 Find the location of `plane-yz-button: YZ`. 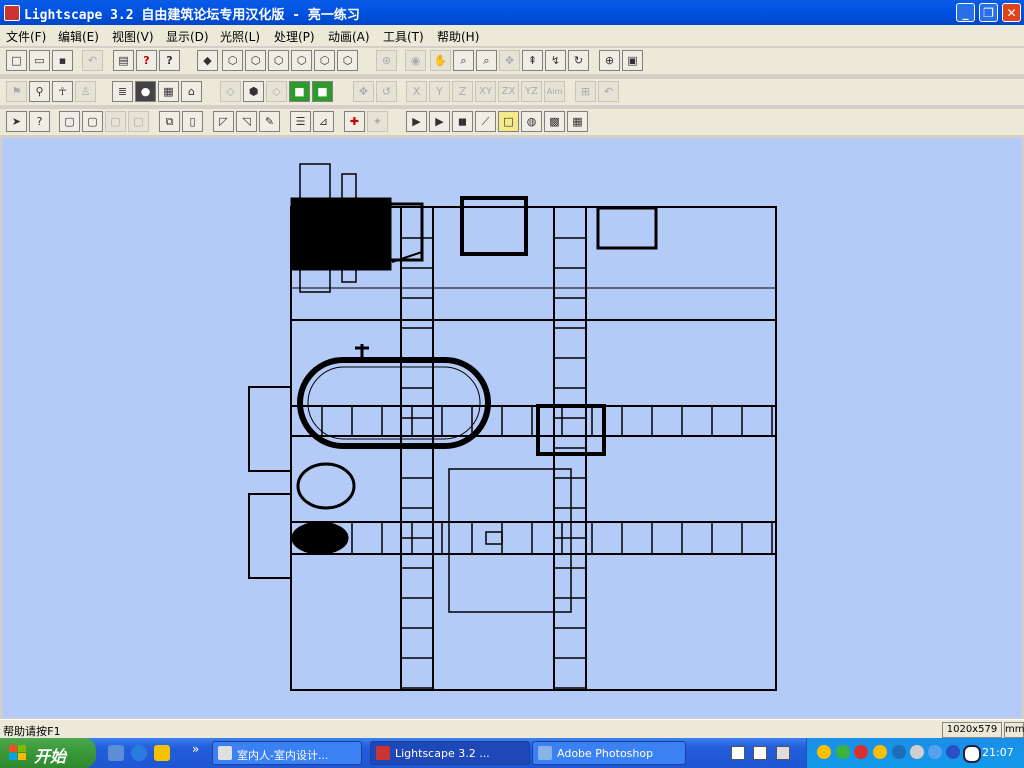

plane-yz-button: YZ is located at coordinates (531, 91).